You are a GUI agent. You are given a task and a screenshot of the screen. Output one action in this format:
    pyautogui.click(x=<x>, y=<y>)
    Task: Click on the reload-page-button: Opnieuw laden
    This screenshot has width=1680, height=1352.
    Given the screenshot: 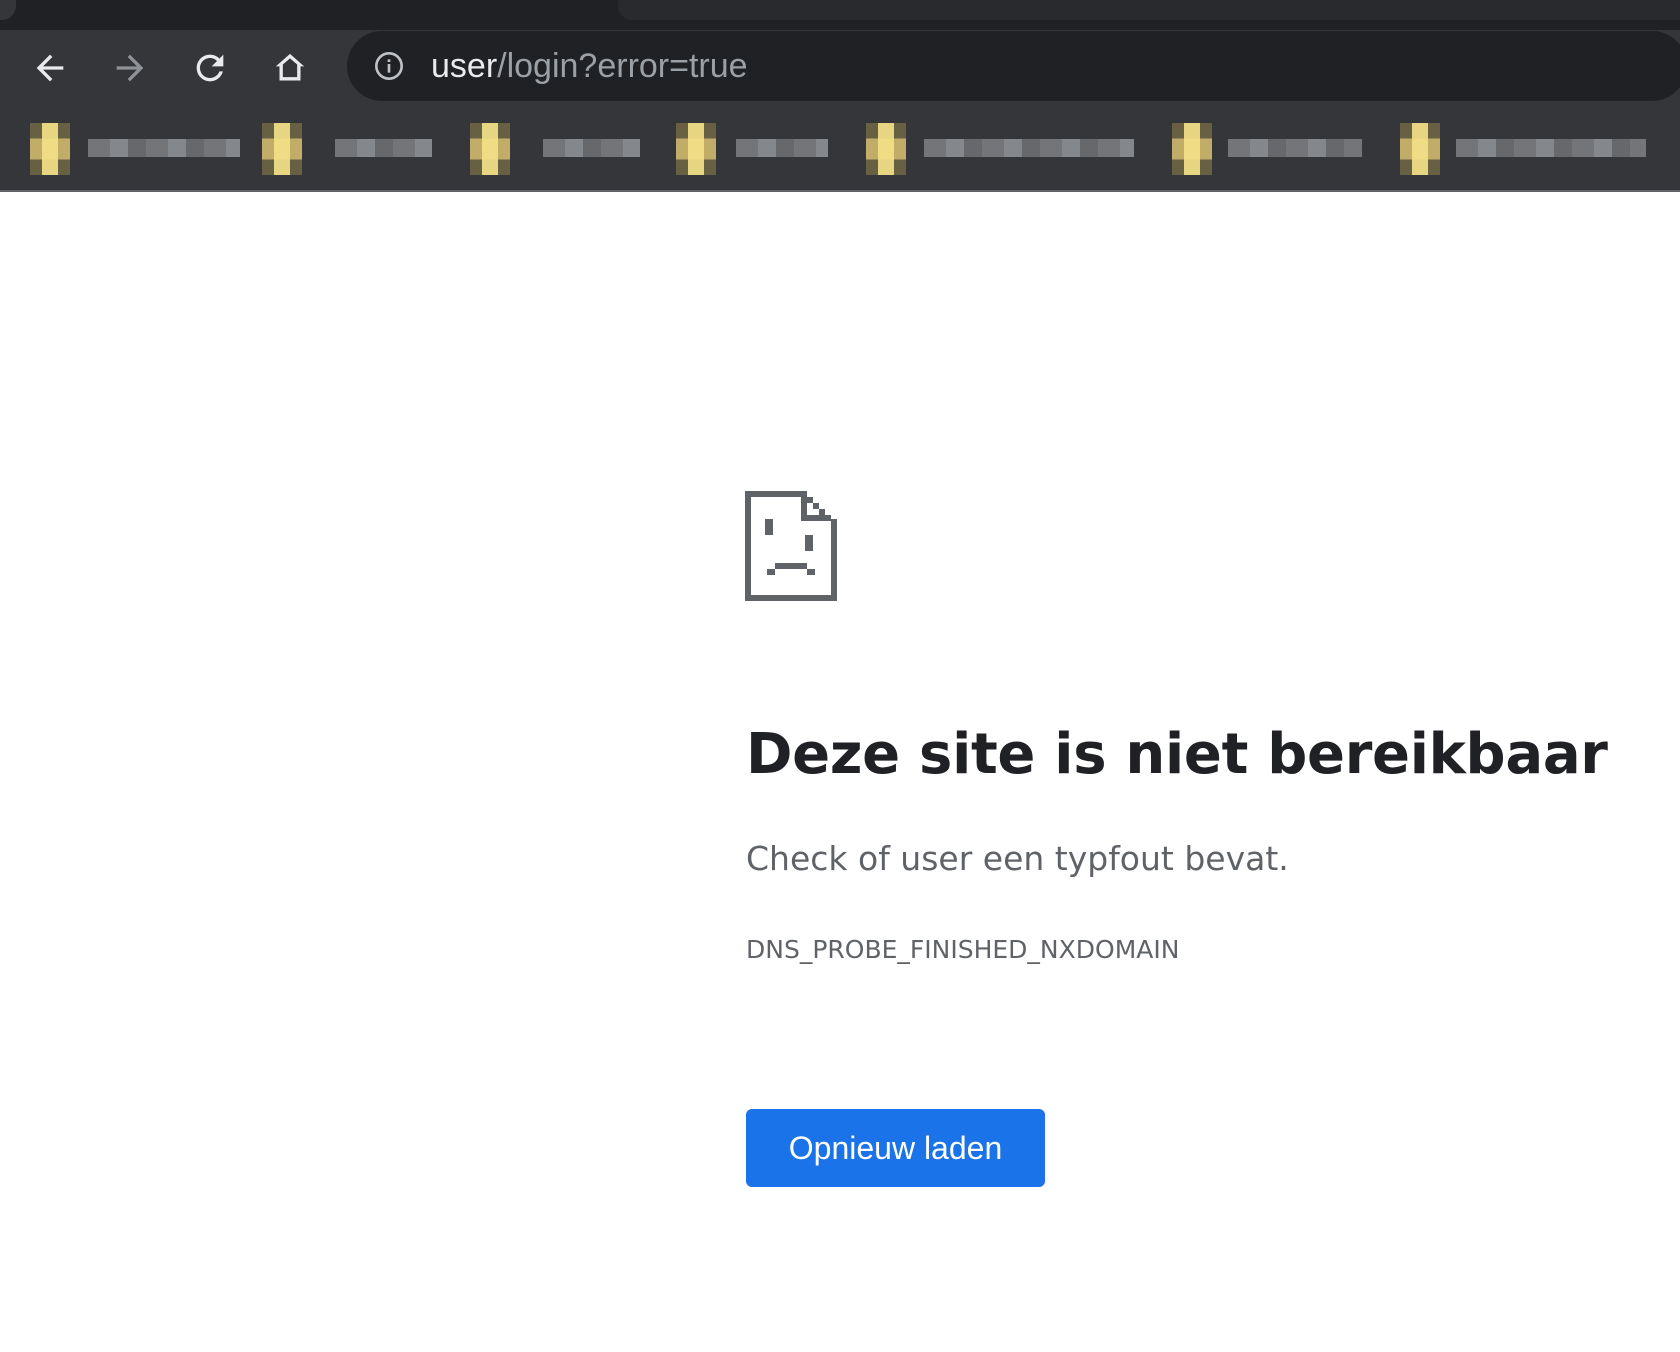 What is the action you would take?
    pyautogui.click(x=895, y=1148)
    